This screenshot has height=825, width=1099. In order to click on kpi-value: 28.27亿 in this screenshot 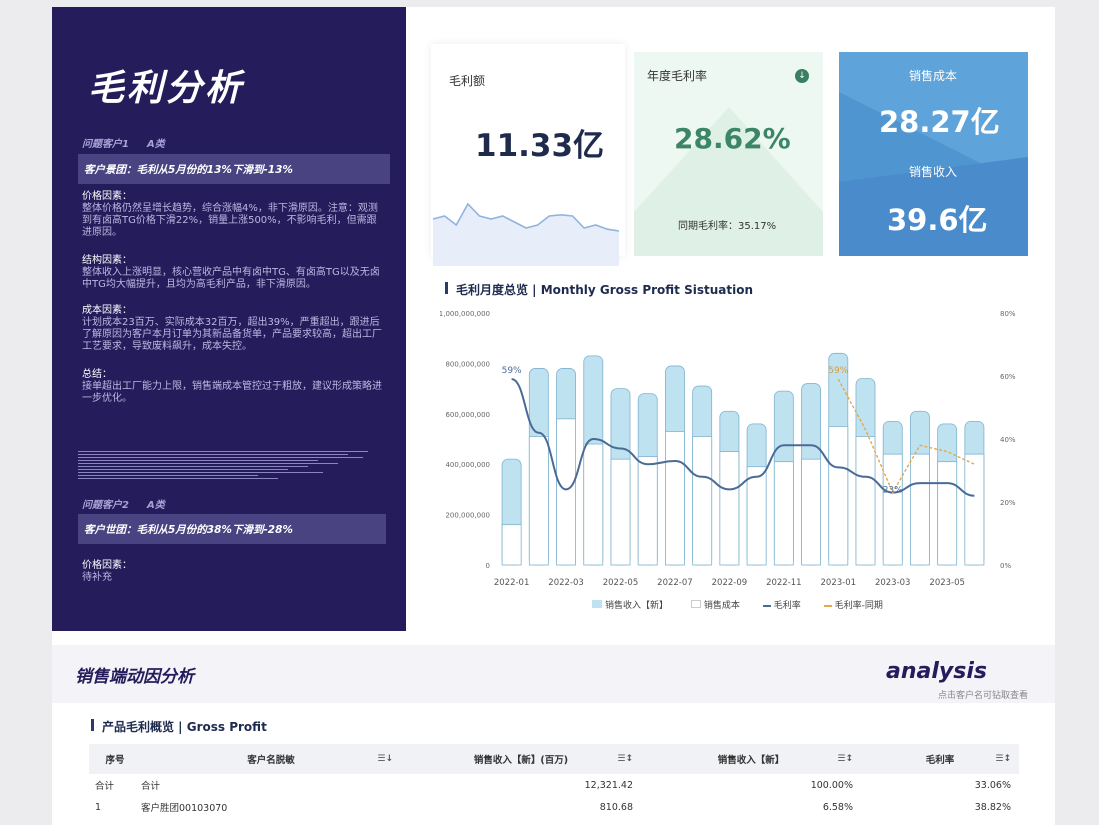, I will do `click(939, 122)`.